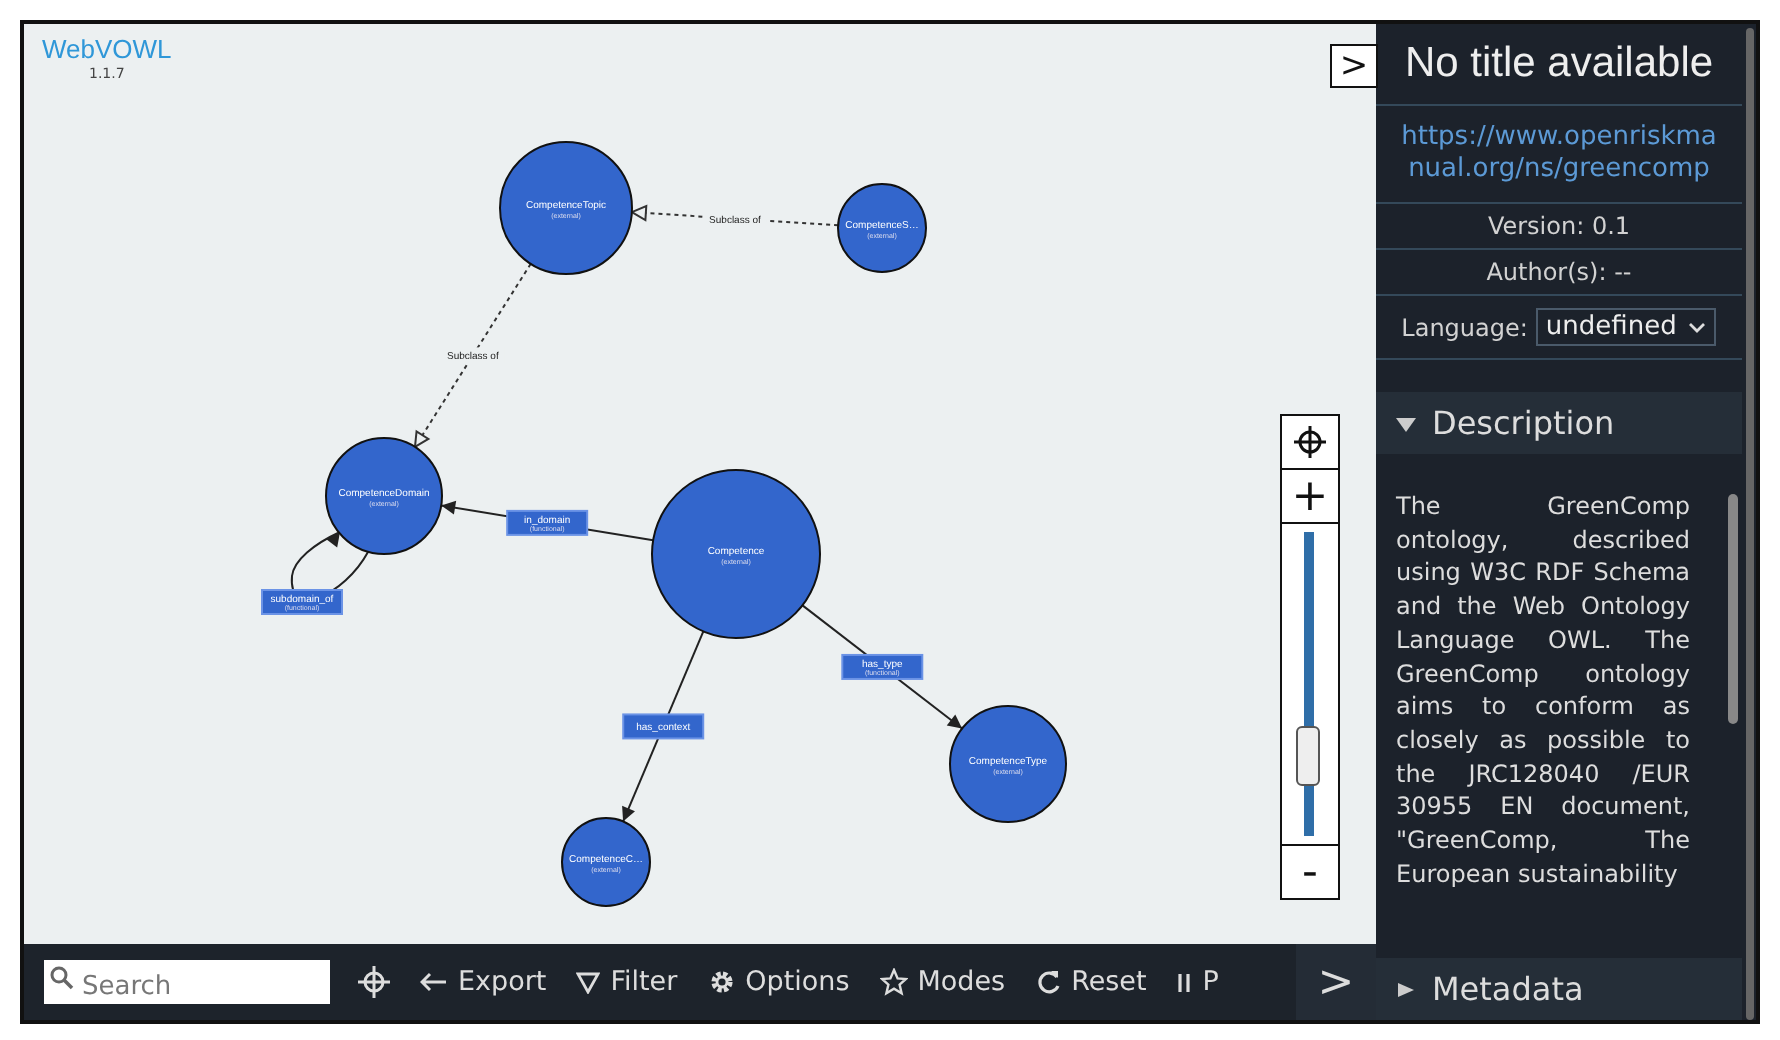 The width and height of the screenshot is (1780, 1040). I want to click on section-header: Metadata, so click(1559, 989).